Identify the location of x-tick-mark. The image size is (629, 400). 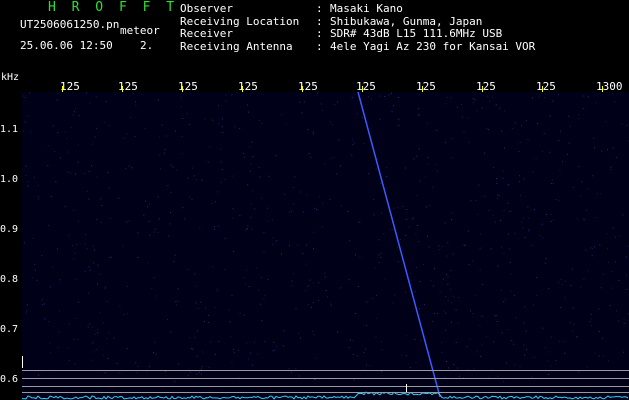
(482, 89).